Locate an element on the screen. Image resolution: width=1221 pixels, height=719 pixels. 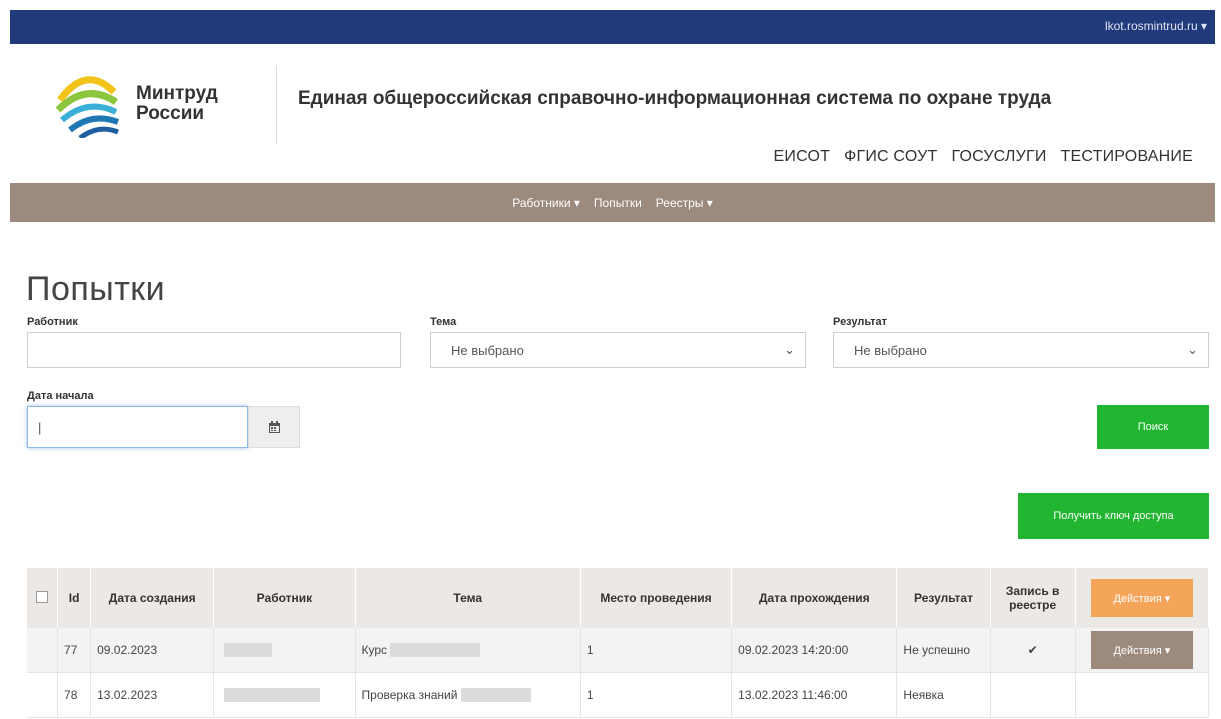
text-cursor: | is located at coordinates (40, 427).